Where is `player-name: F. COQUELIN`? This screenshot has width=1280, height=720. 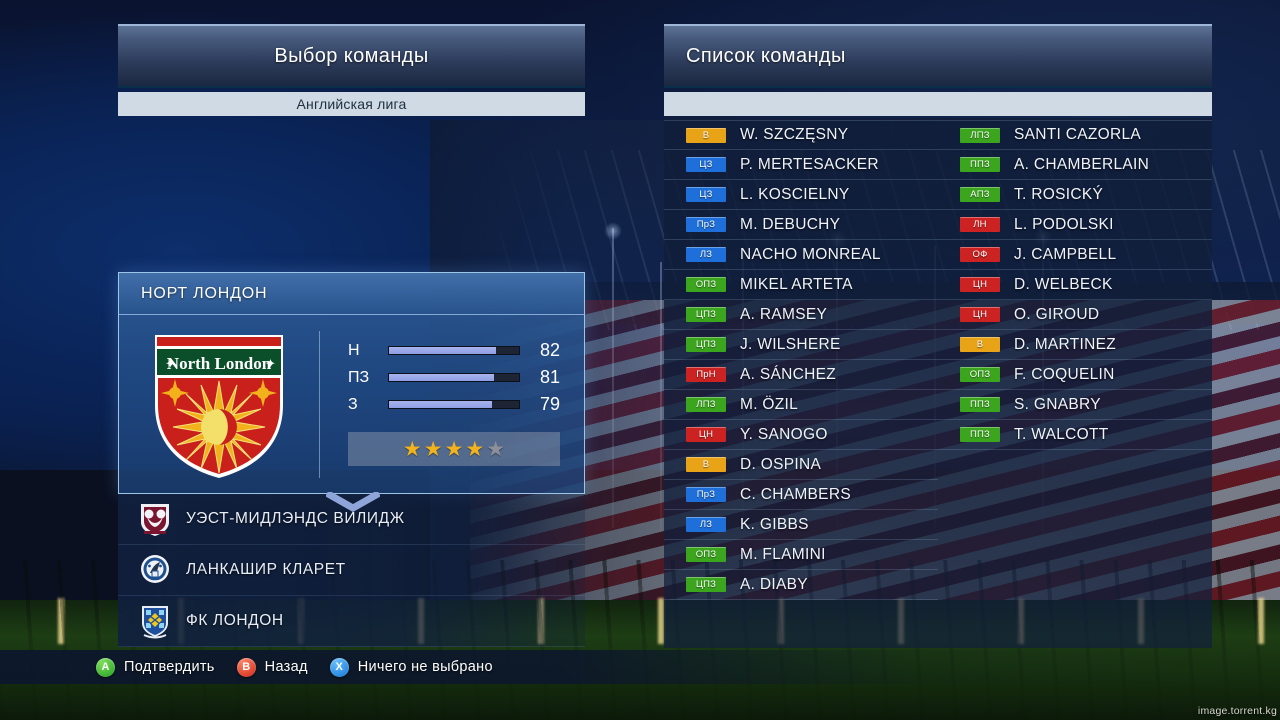 player-name: F. COQUELIN is located at coordinates (1064, 374).